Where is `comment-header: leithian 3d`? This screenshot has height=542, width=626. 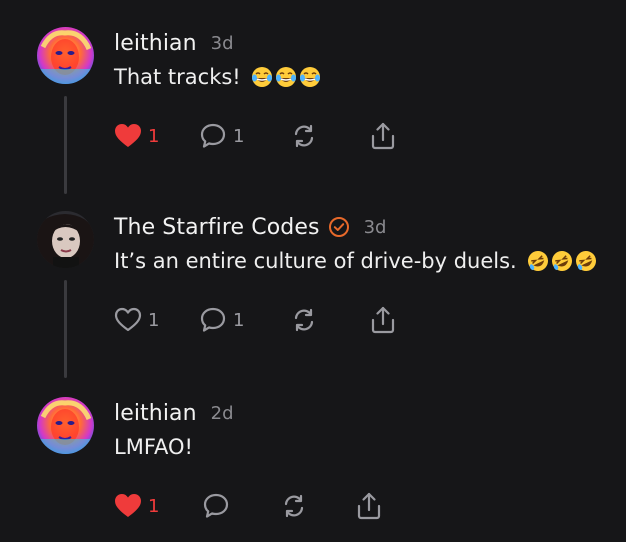 comment-header: leithian 3d is located at coordinates (174, 43).